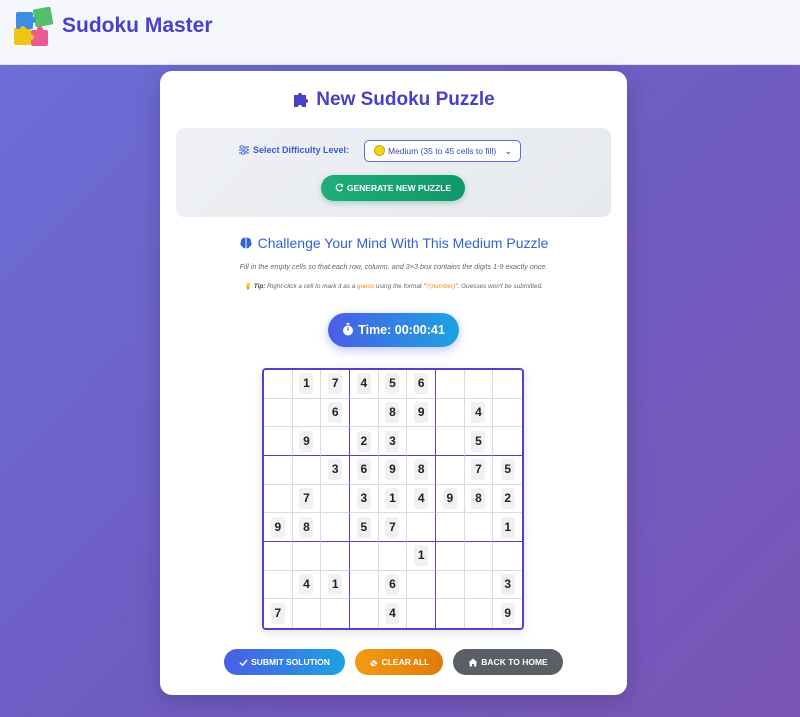 This screenshot has height=717, width=800. Describe the element at coordinates (35, 29) in the screenshot. I see `puzzle-pieces-icon` at that location.